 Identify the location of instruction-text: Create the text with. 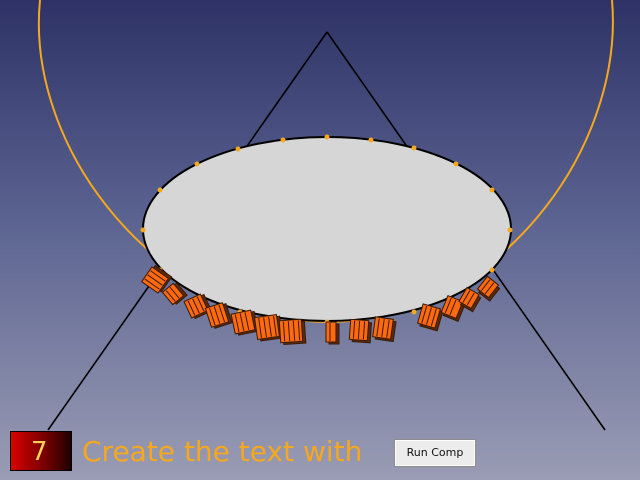
(222, 451).